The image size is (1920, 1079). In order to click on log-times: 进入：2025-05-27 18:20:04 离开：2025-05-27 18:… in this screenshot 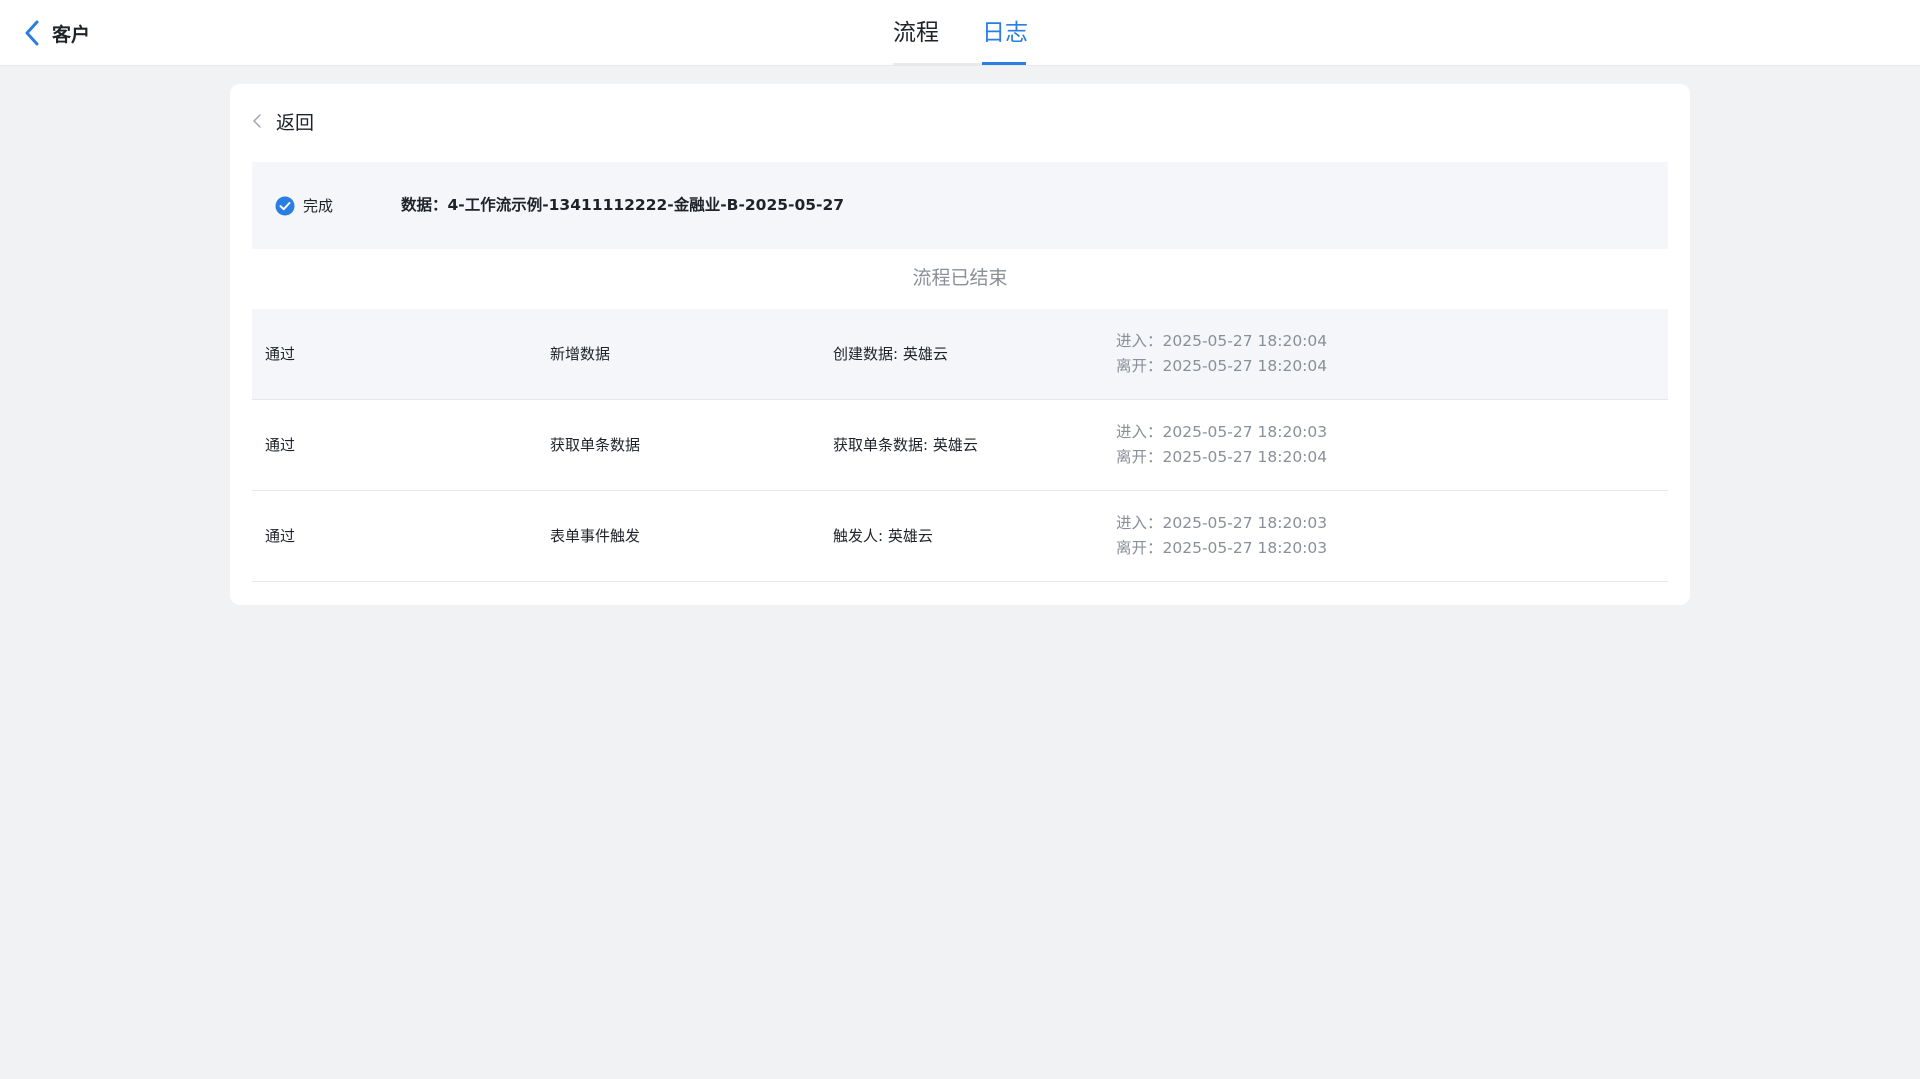, I will do `click(1221, 354)`.